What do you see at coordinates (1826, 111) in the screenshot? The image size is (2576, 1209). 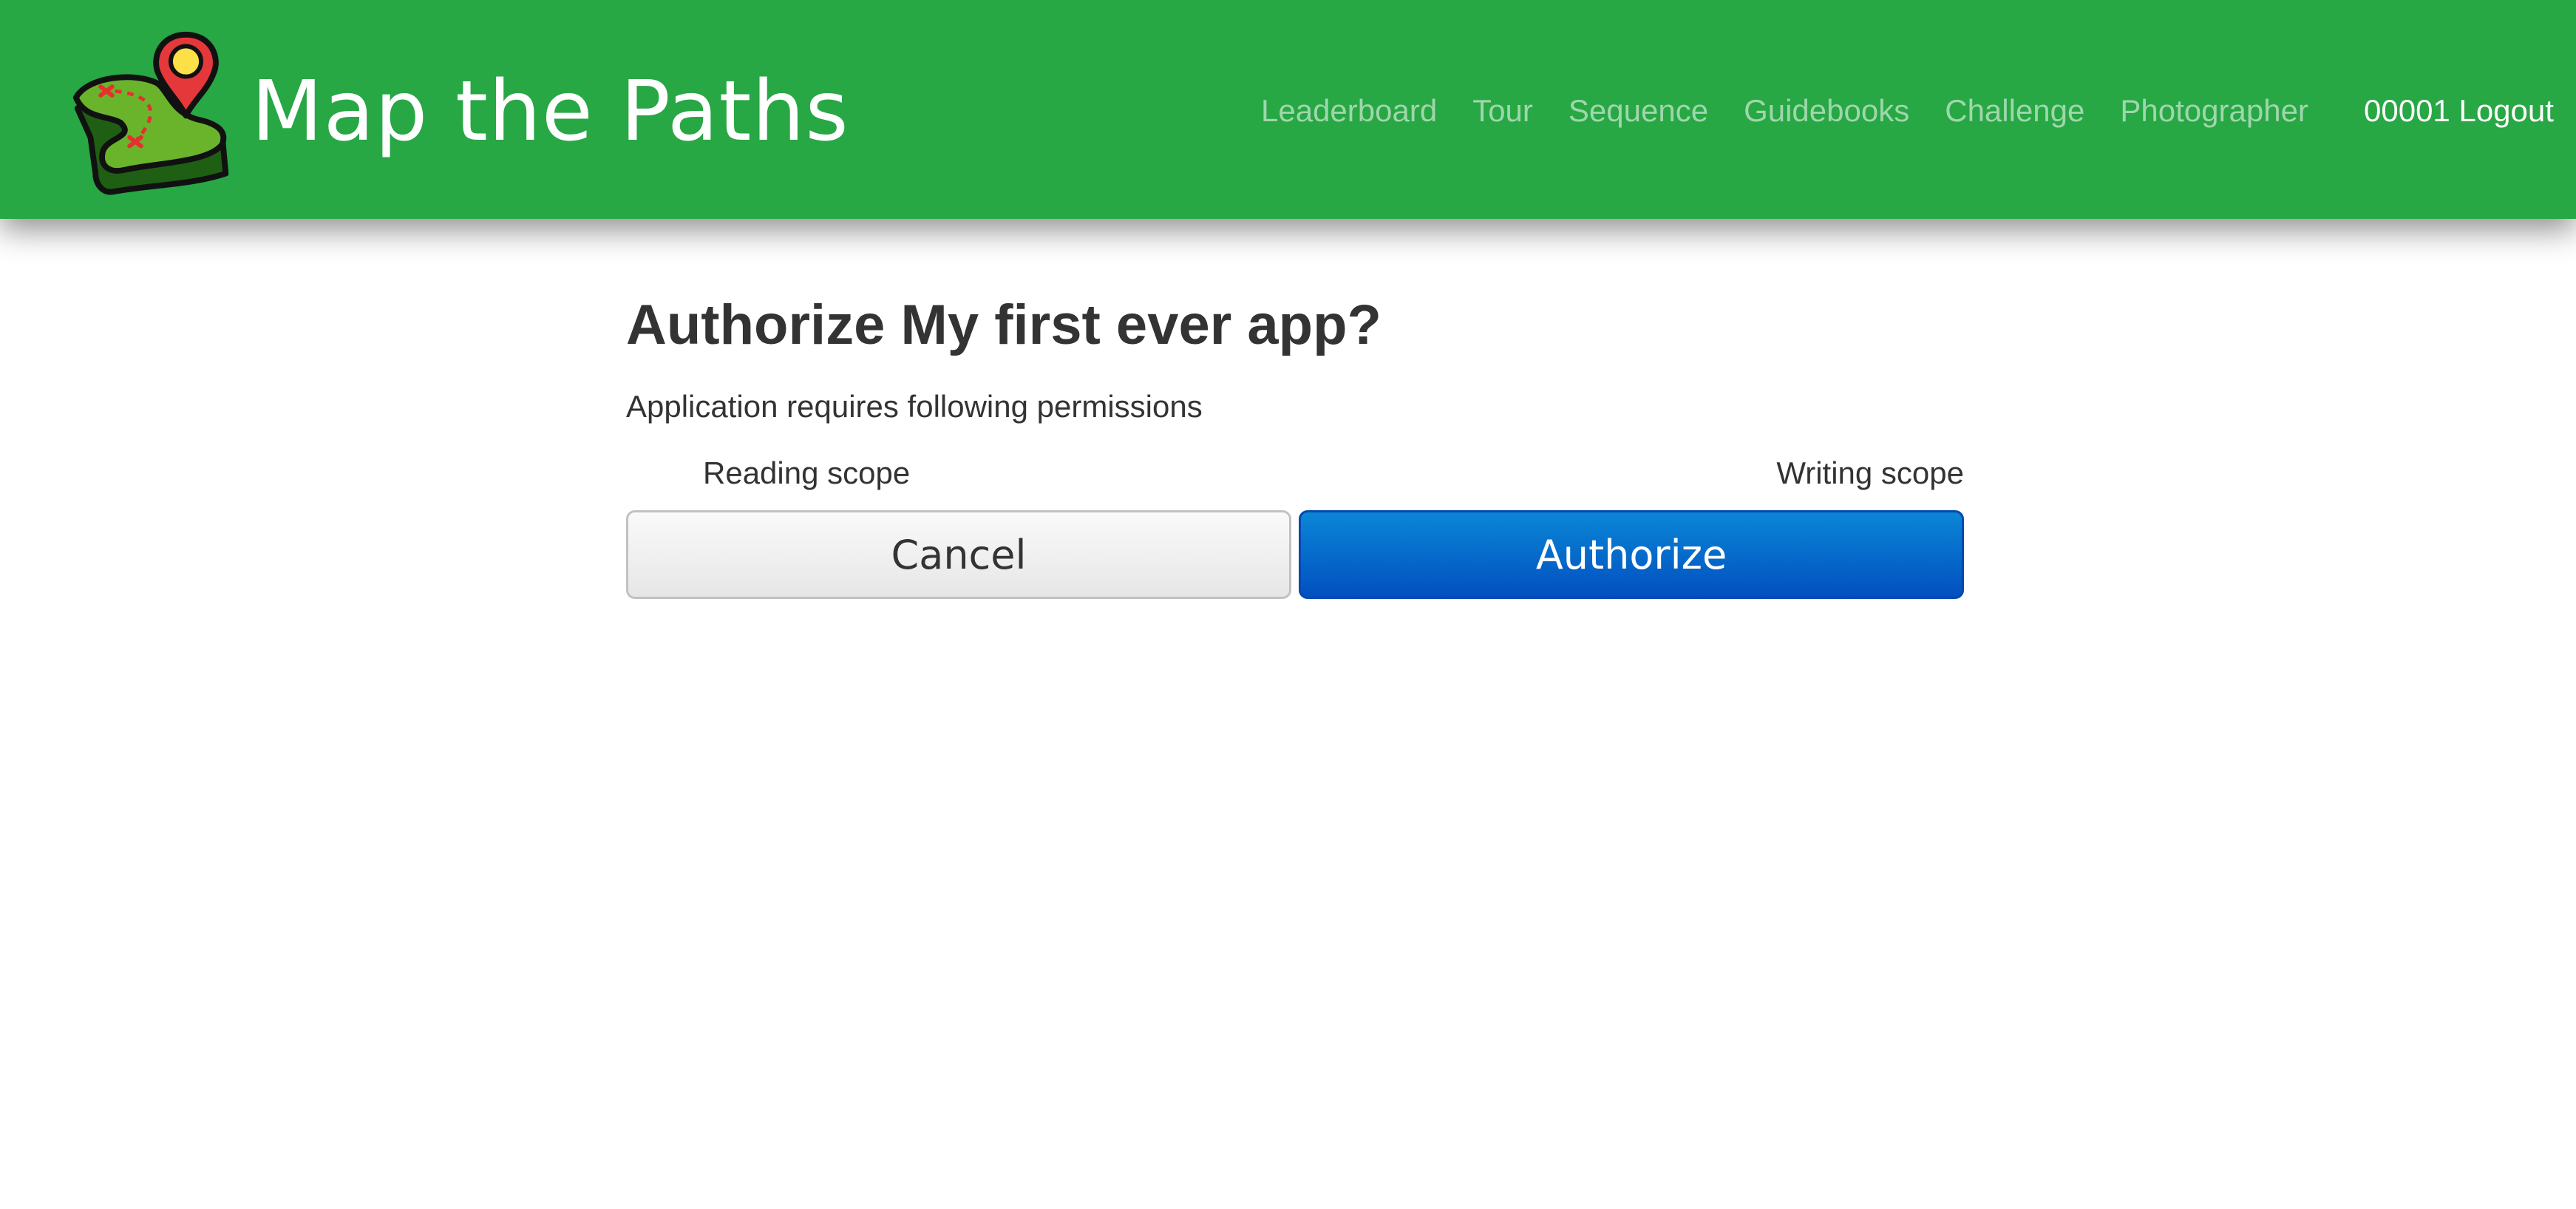 I see `nav-link-guidebooks: Guidebooks` at bounding box center [1826, 111].